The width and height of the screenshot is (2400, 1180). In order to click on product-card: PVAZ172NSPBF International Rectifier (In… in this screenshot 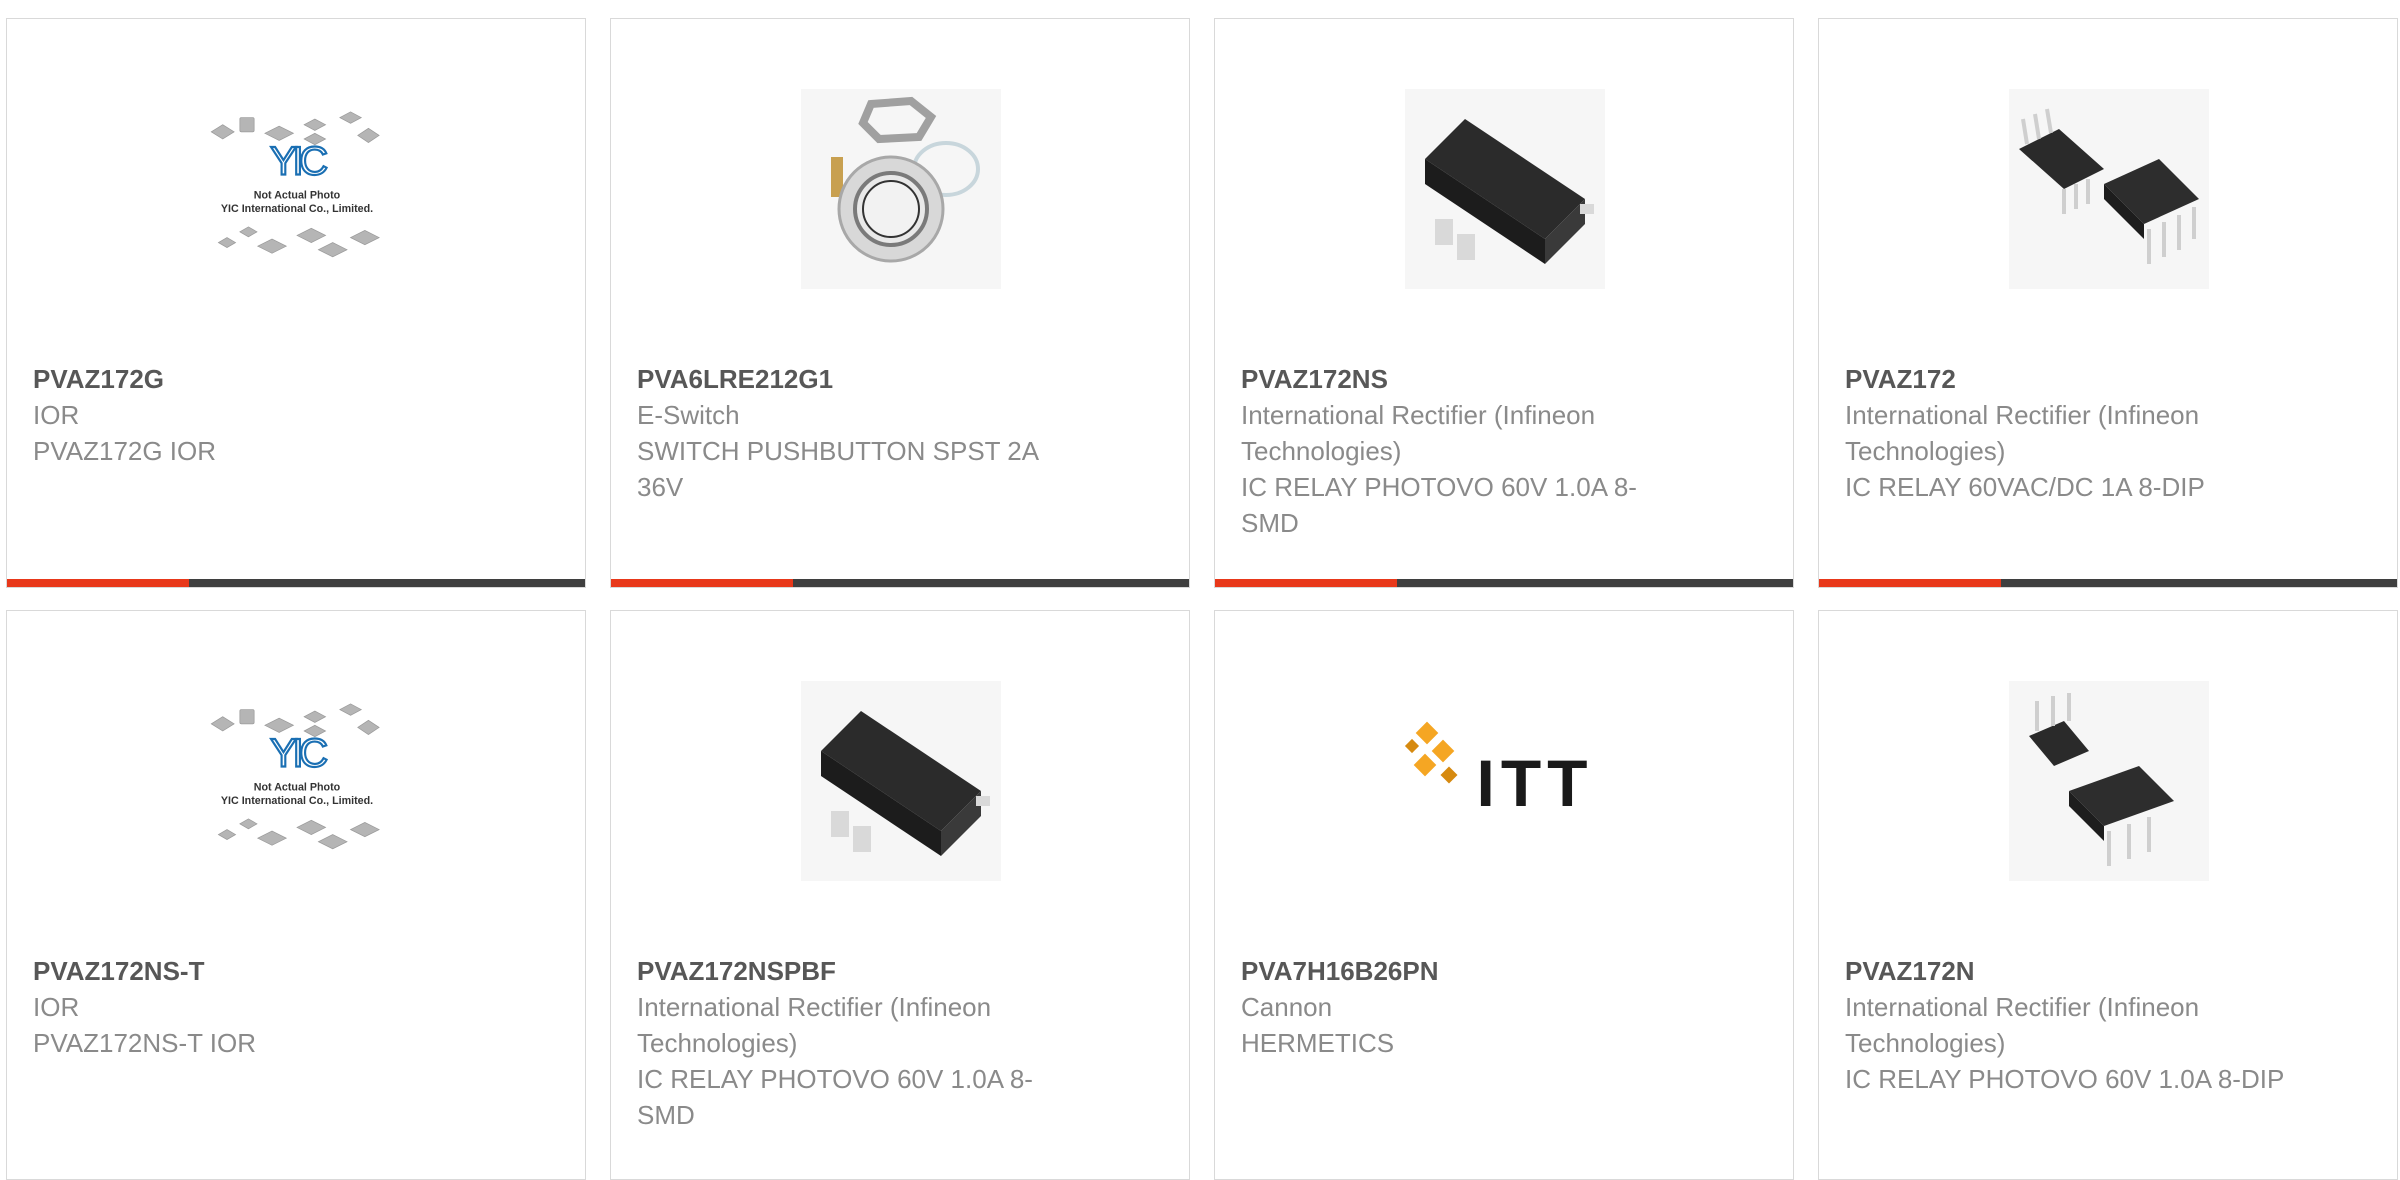, I will do `click(900, 895)`.